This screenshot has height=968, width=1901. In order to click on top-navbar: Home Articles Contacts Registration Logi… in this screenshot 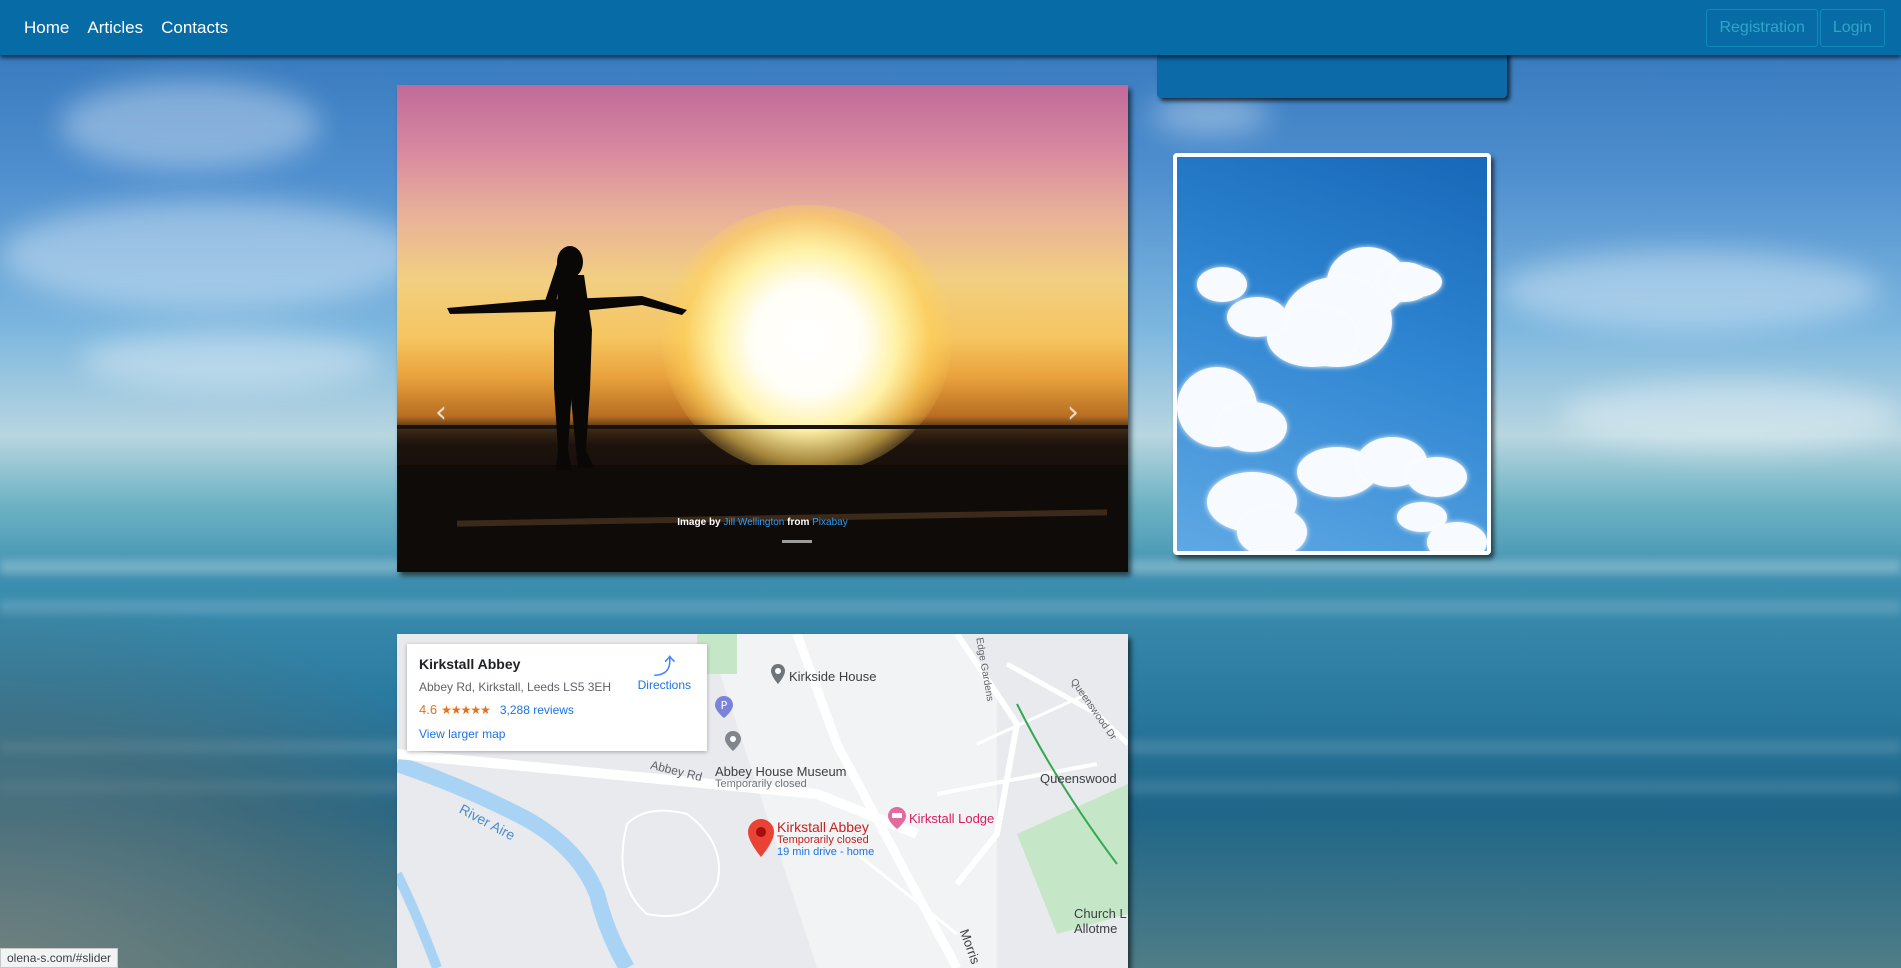, I will do `click(950, 27)`.